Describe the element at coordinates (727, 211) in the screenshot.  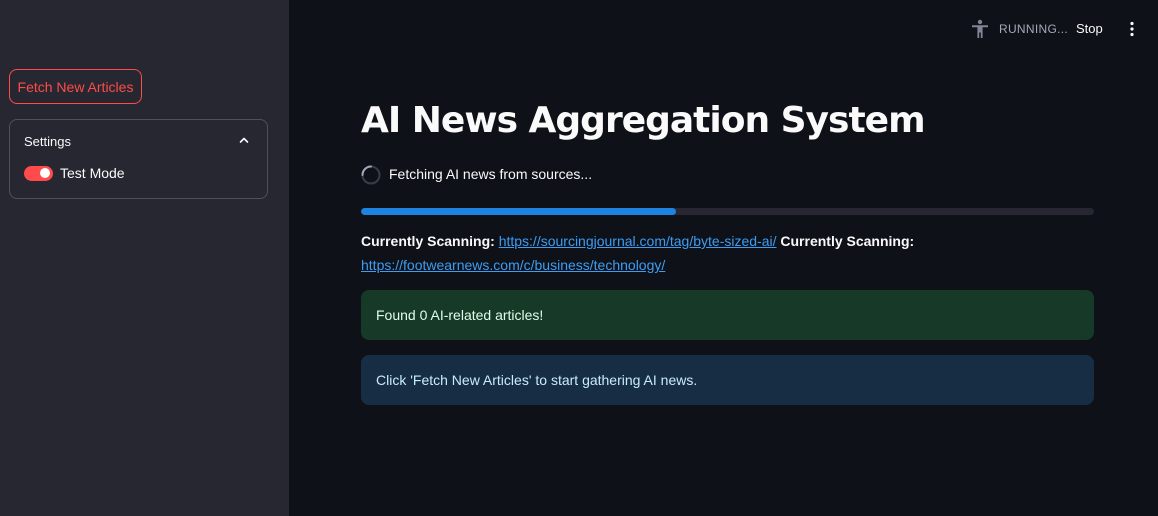
I see `progress-bar` at that location.